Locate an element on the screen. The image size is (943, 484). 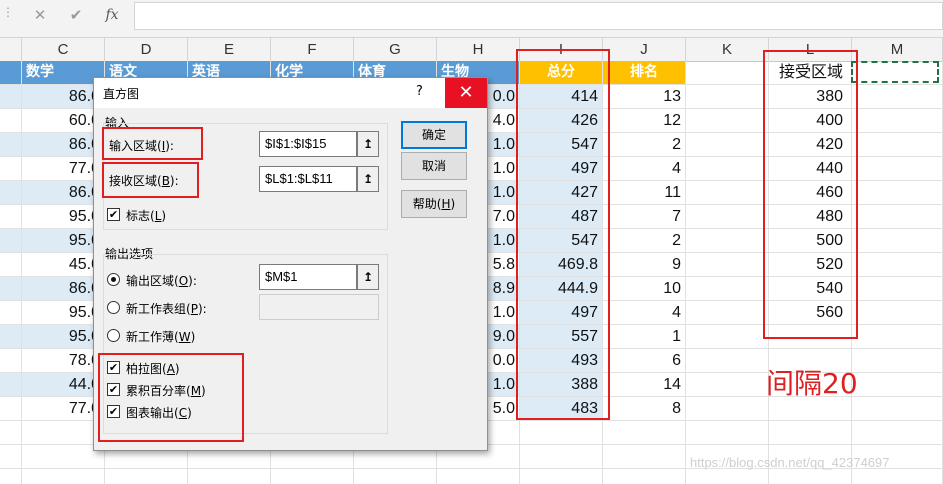
new-ply-radio is located at coordinates (113, 307).